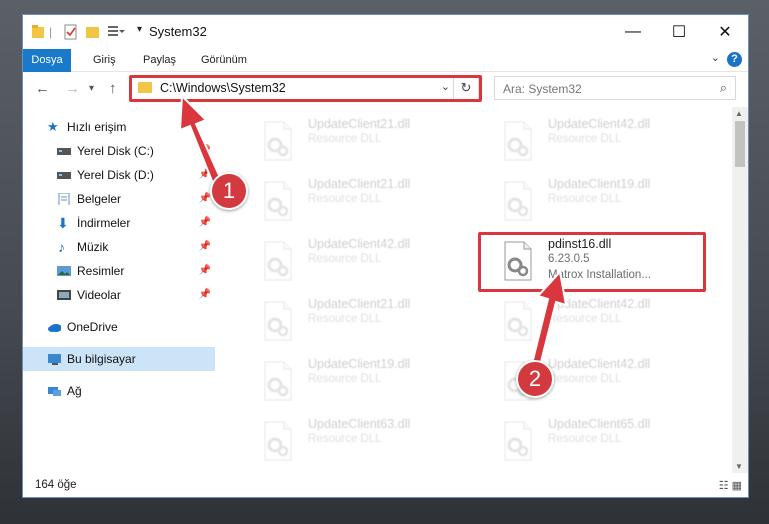 This screenshot has height=524, width=769. I want to click on properties-icon, so click(71, 32).